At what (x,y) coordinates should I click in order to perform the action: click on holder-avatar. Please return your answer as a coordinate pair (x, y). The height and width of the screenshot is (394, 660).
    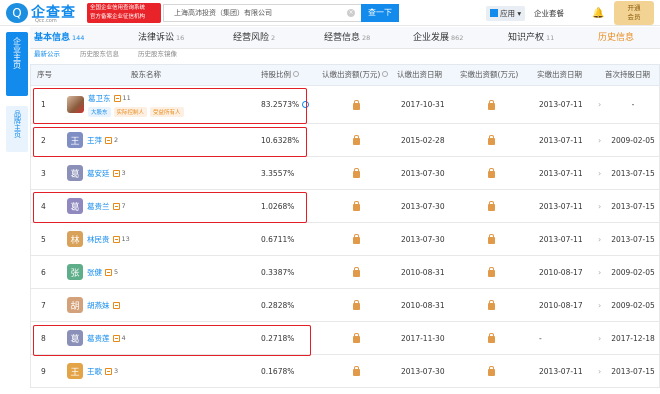
    Looking at the image, I should click on (75, 104).